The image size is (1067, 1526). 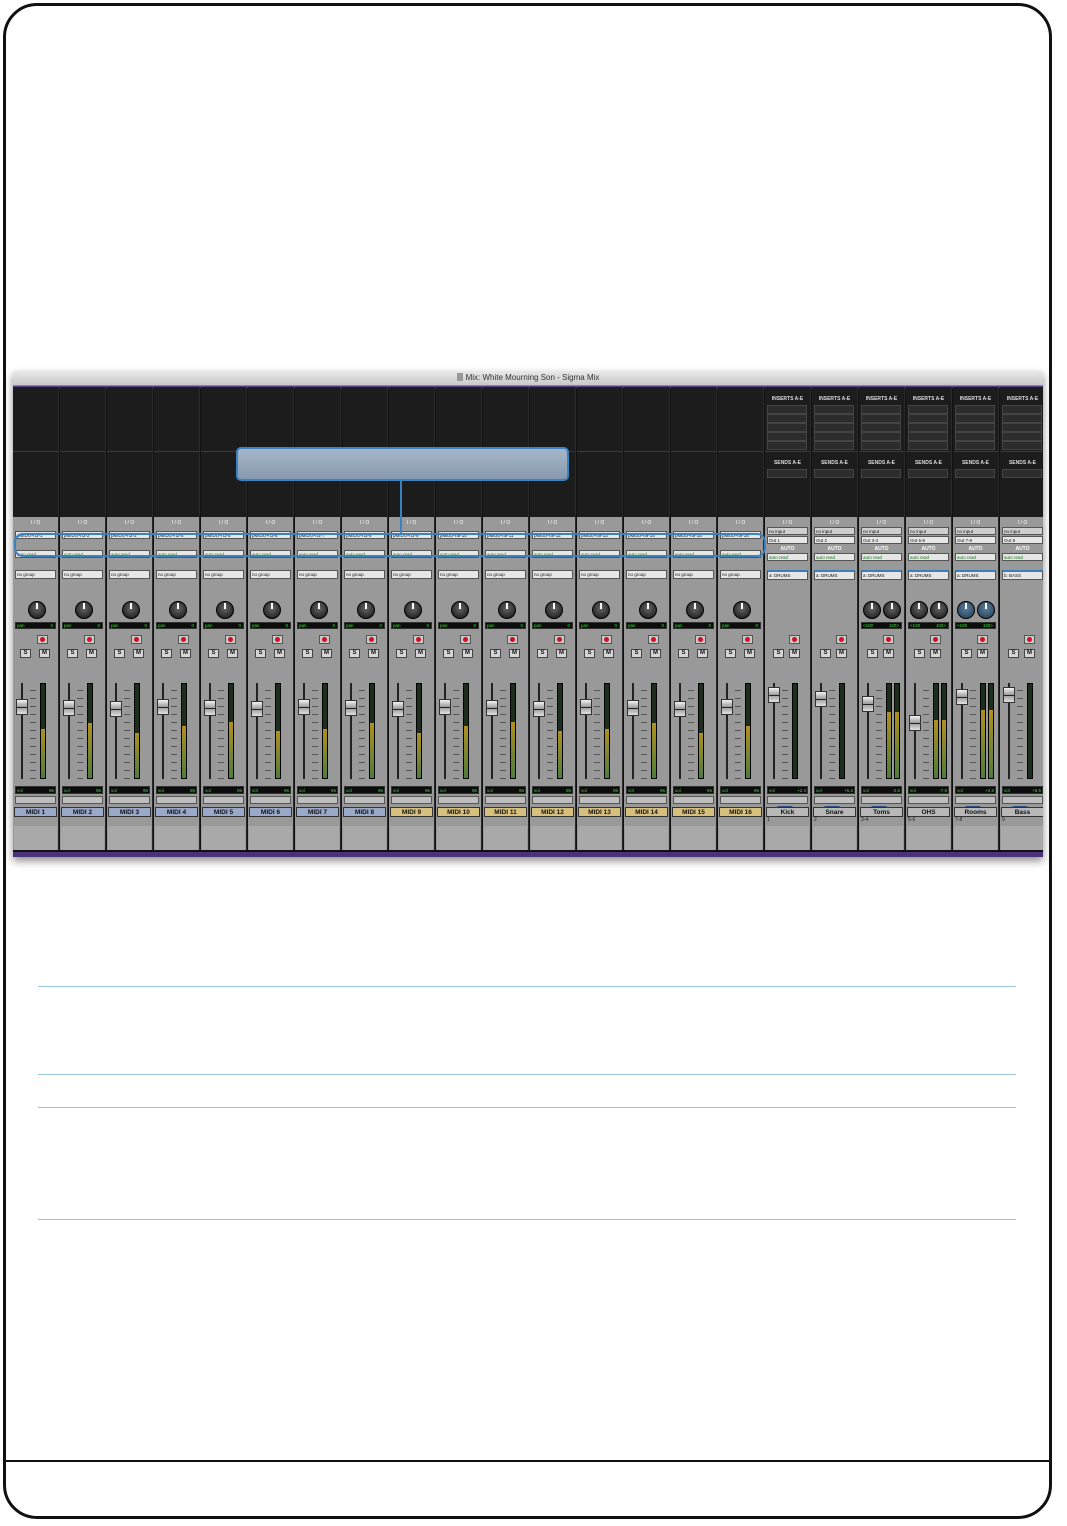 I want to click on track-name: MIDI 1, so click(x=35, y=812).